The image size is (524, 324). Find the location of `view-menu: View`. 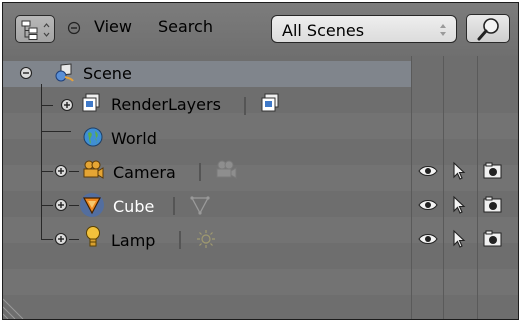

view-menu: View is located at coordinates (113, 26).